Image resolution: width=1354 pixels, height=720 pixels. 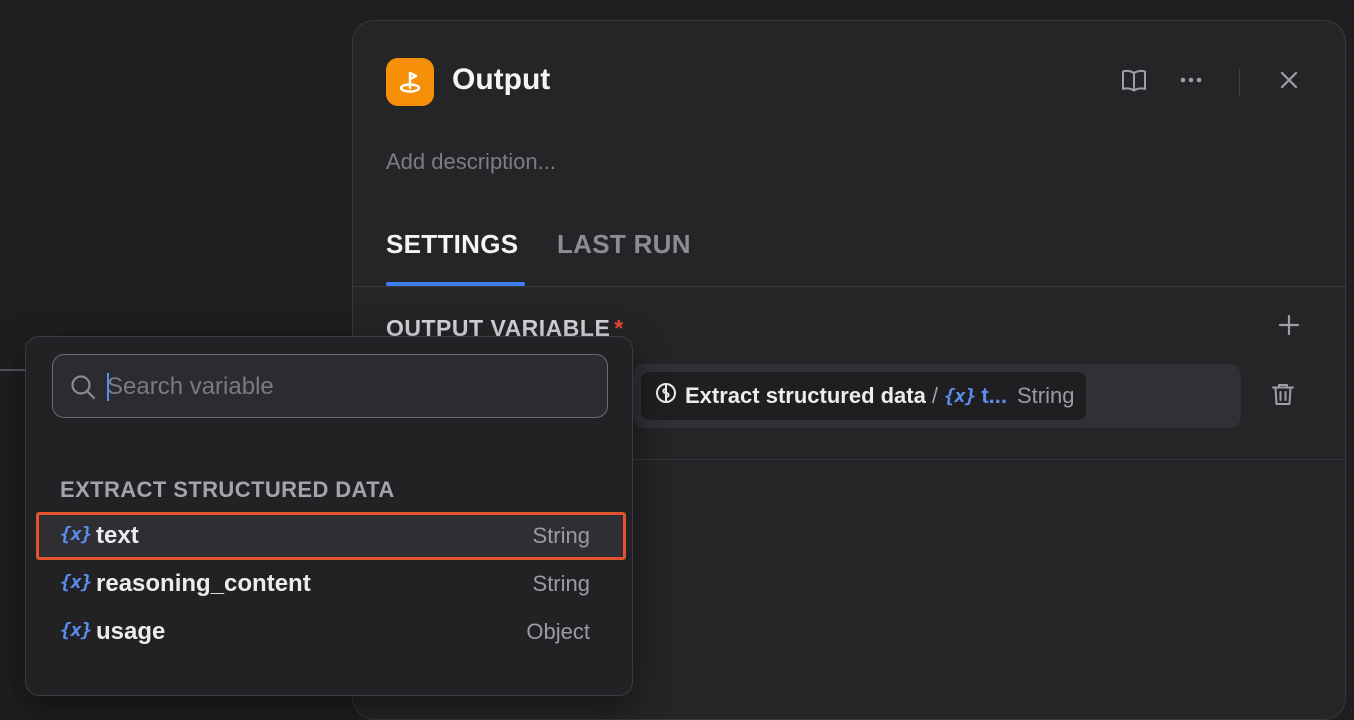 I want to click on docs-button, so click(x=1134, y=82).